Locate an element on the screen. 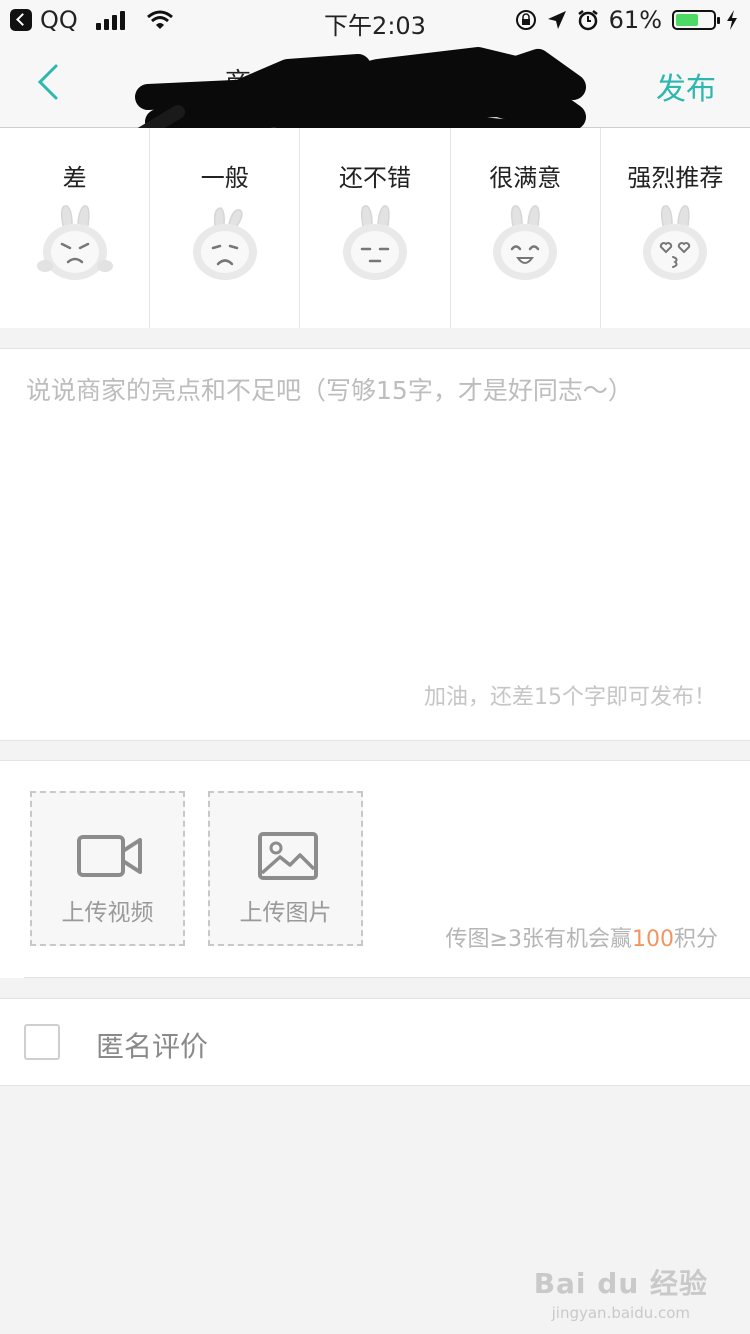 The height and width of the screenshot is (1334, 750). tip-prefix: 传图≥3张有机会赢 is located at coordinates (538, 939).